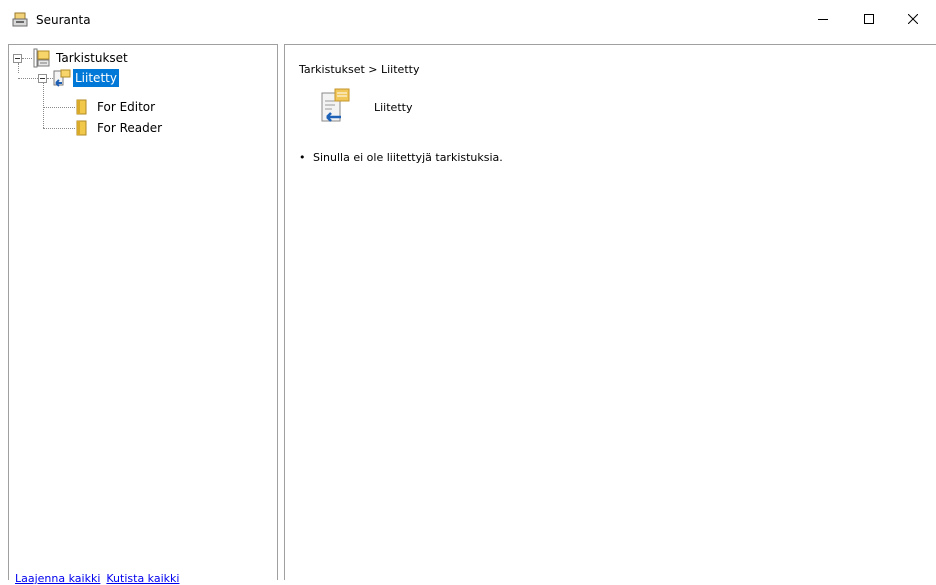 Image resolution: width=936 pixels, height=585 pixels. I want to click on tarkistukset-icon, so click(42, 59).